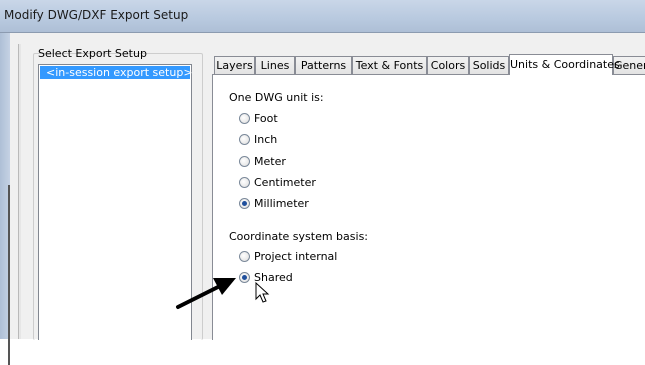 The image size is (645, 365). I want to click on export-setup-label: Select Export Setup, so click(92, 53).